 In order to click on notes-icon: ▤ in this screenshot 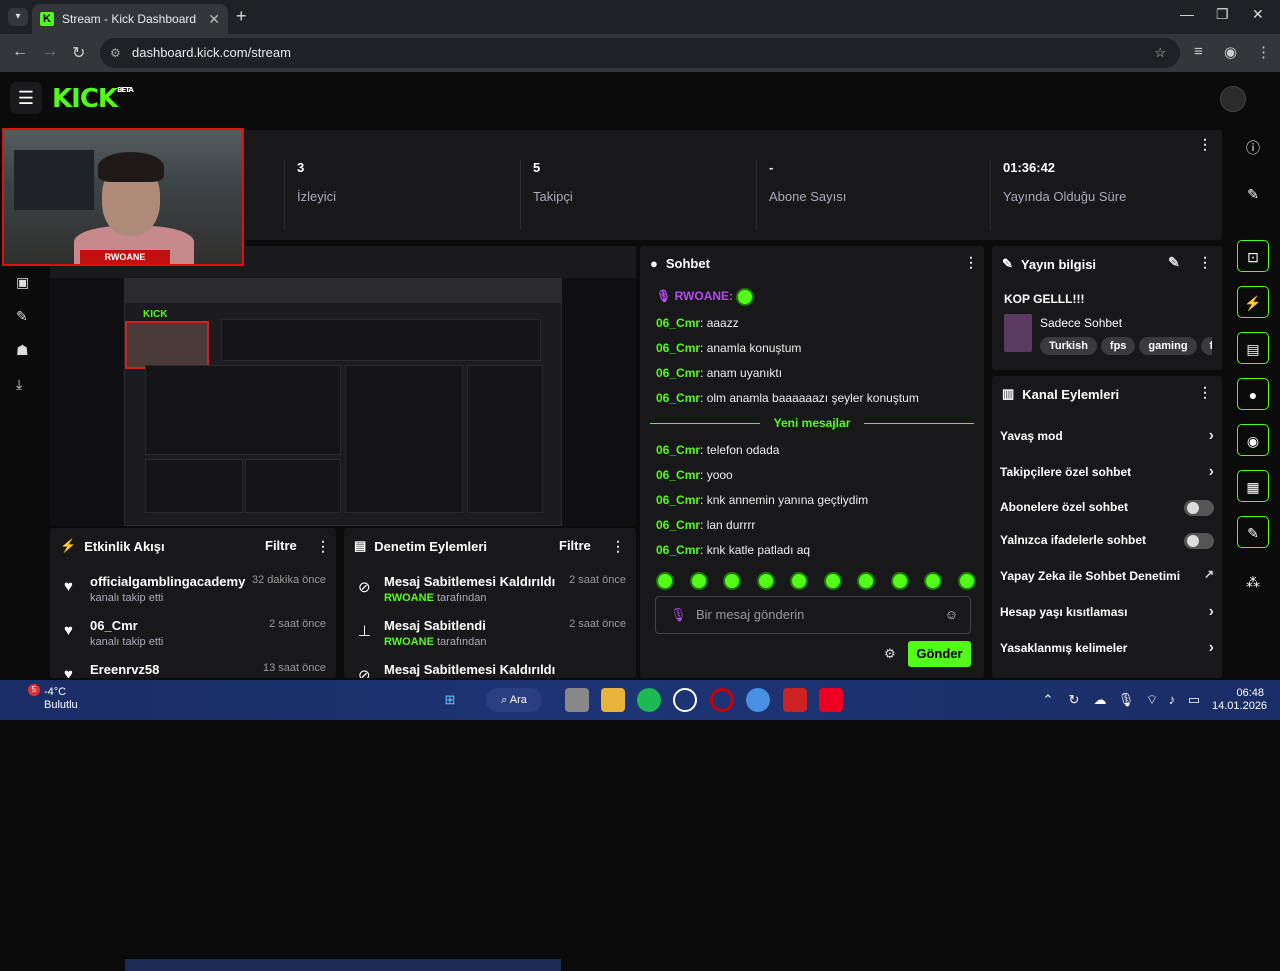, I will do `click(1253, 348)`.